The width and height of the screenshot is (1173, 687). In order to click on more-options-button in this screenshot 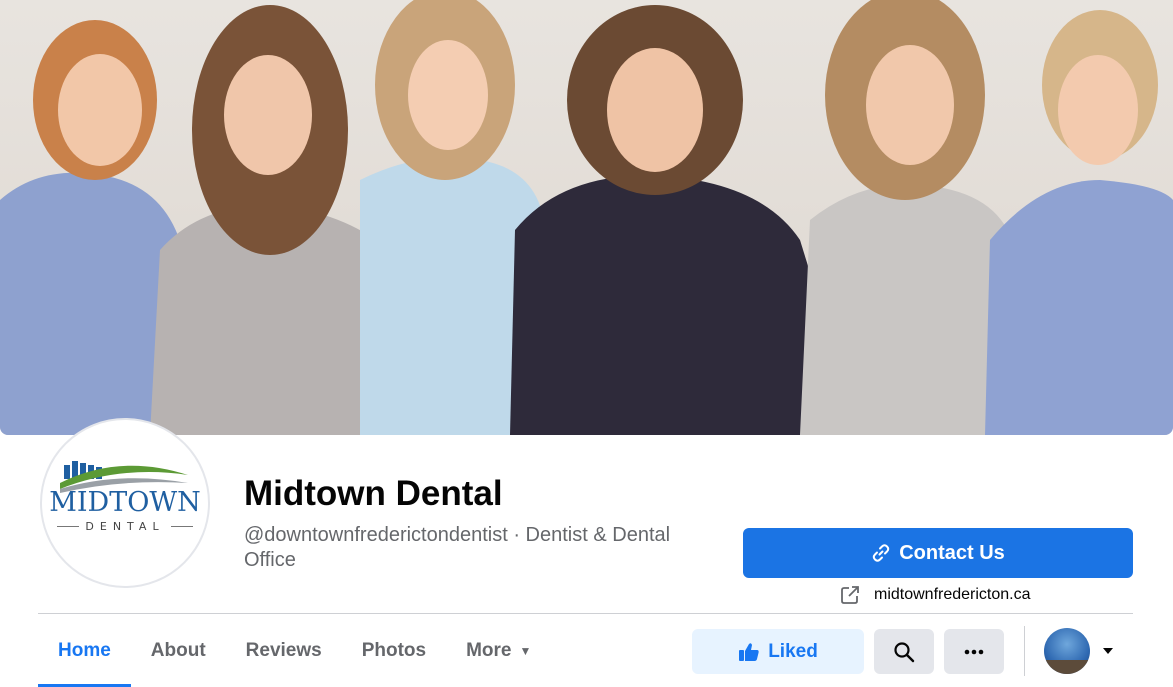, I will do `click(974, 651)`.